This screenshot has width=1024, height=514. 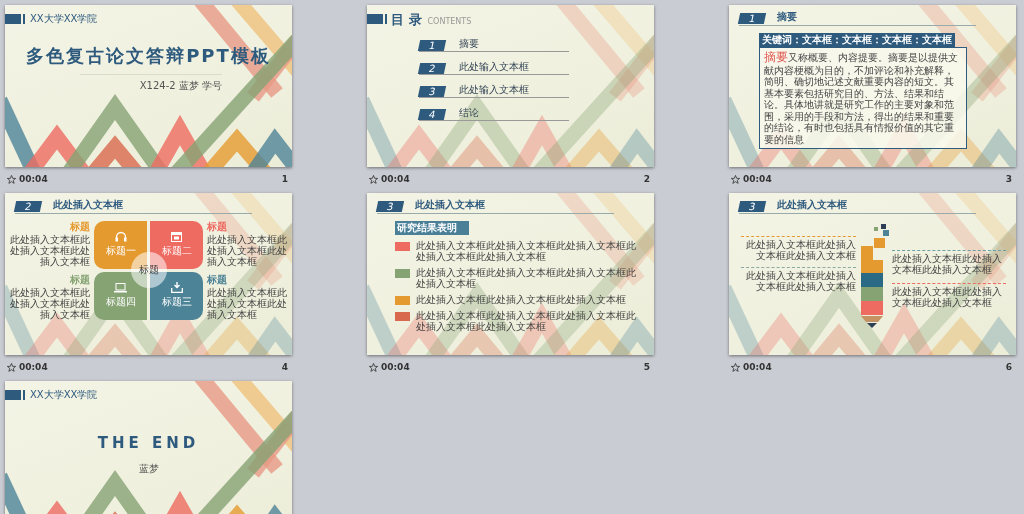 I want to click on slide-thumbnail: 2 此处插入文本框 标题 此处插入文本框此处插入文本框此处插入文本框 标题 此处插入文本框此处插入文本框此处插入文本框 标题一 标题二 标题四 标题三 标题 标题 此处插入文本框此处插入文本框此处插入文本框 标题 此处插入文本框此处插入文本框此处插入文本框, so click(x=148, y=274).